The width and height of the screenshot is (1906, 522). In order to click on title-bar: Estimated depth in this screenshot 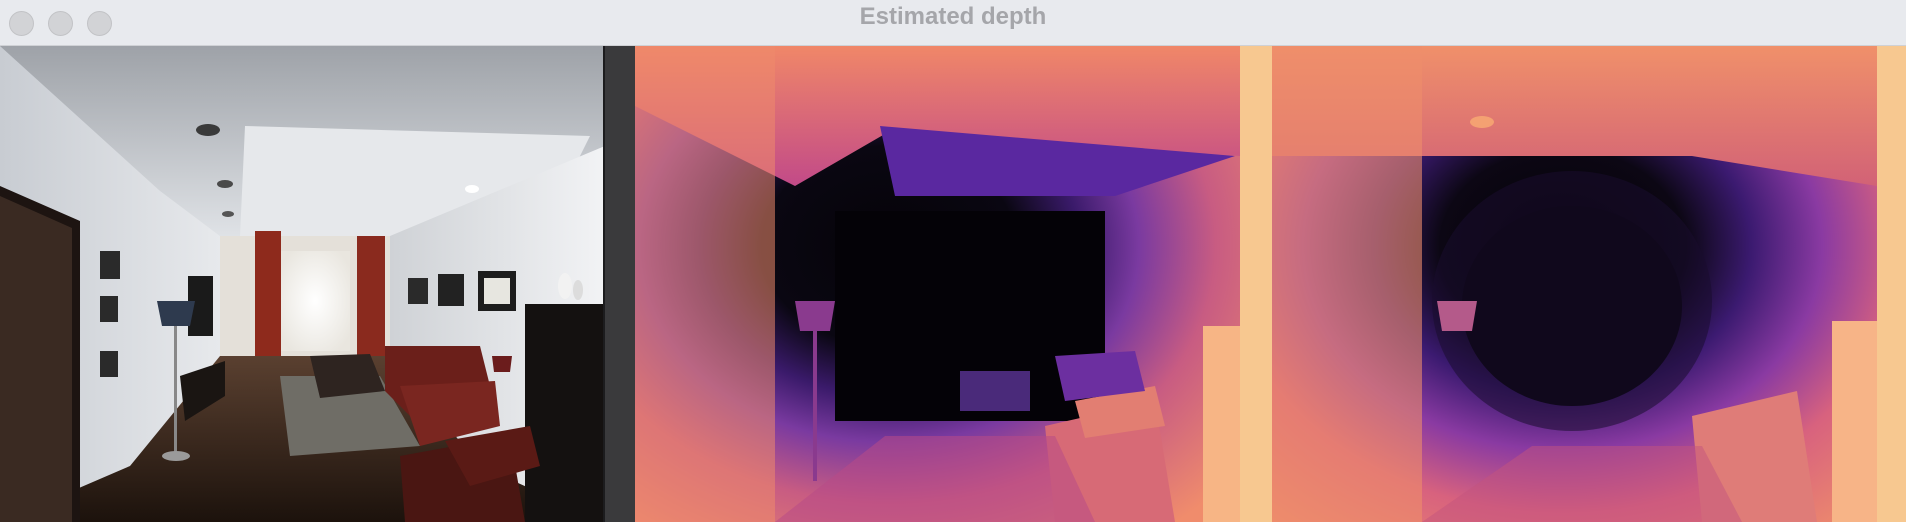, I will do `click(953, 23)`.